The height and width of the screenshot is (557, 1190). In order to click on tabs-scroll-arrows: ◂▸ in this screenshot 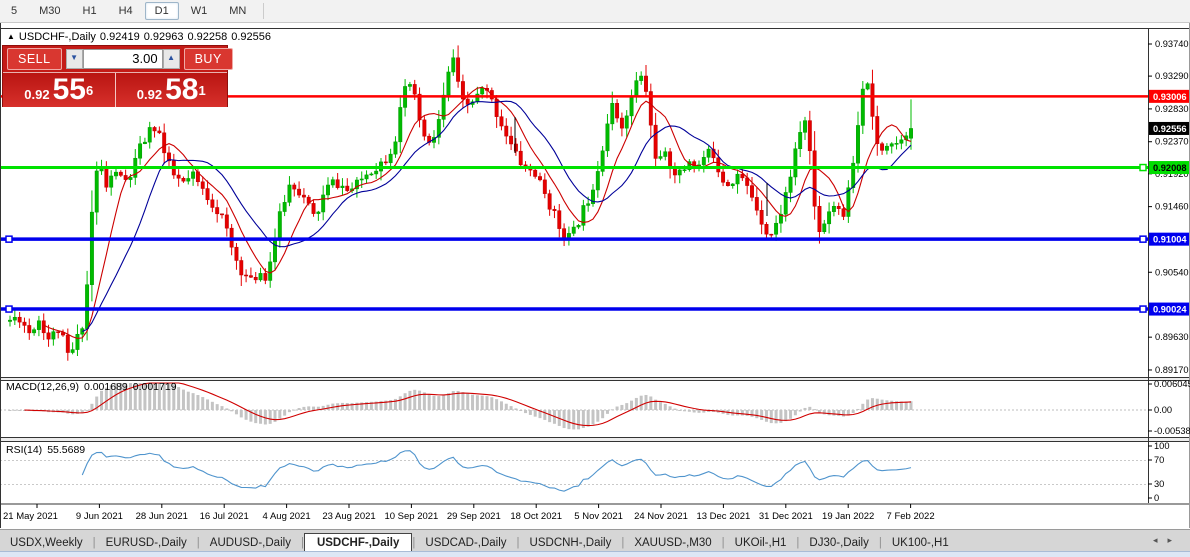, I will do `click(1167, 540)`.